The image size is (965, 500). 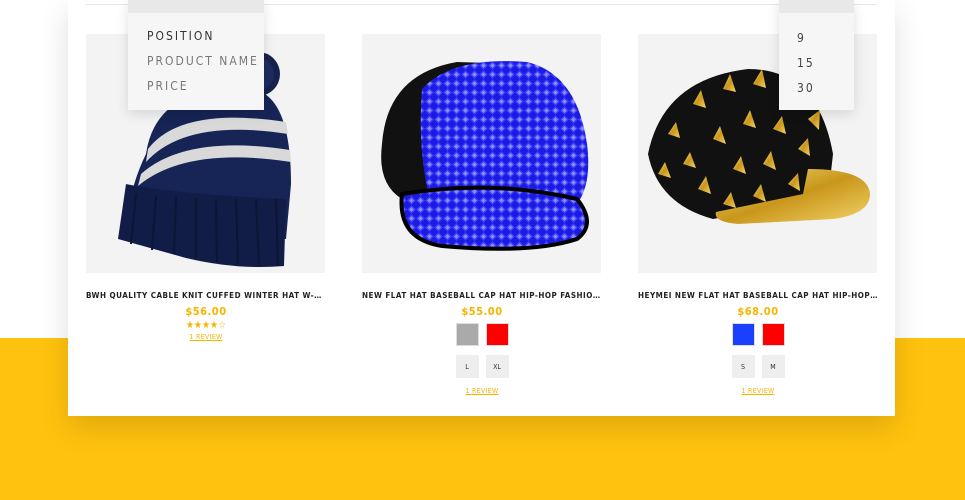 What do you see at coordinates (758, 311) in the screenshot?
I see `product-price: $68.00` at bounding box center [758, 311].